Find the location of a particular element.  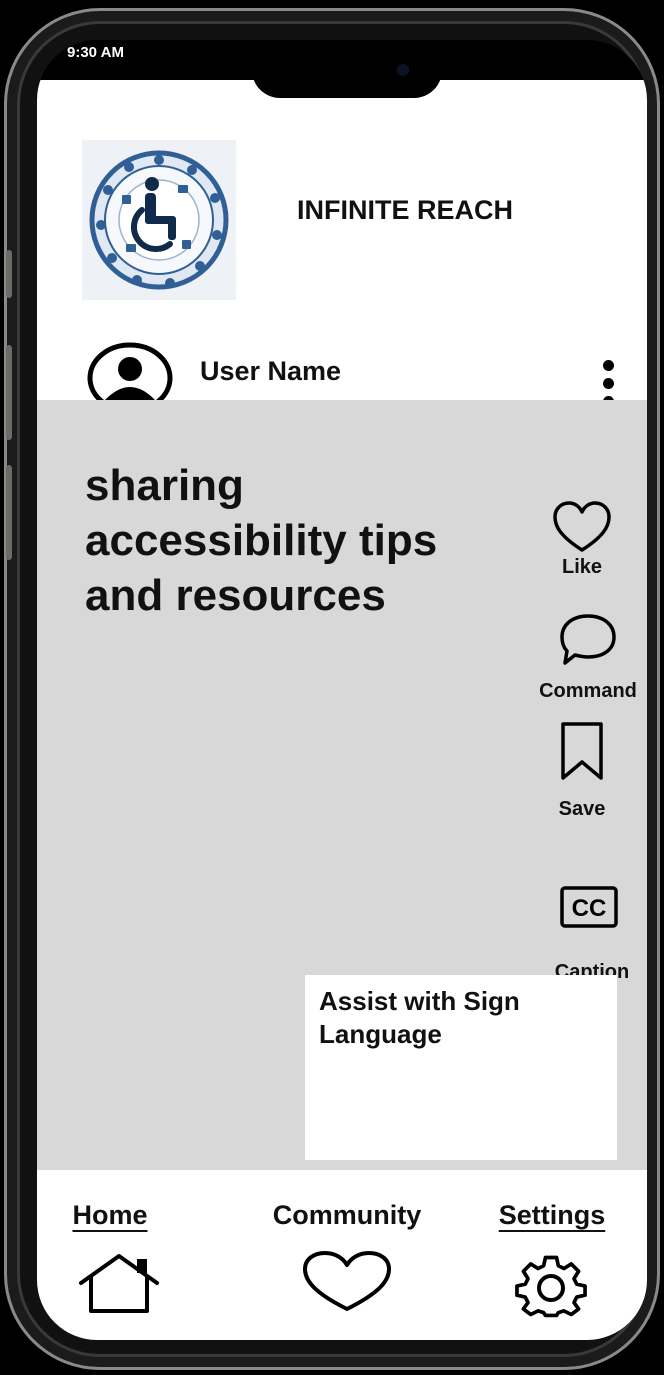

volume-up-button is located at coordinates (9, 392).